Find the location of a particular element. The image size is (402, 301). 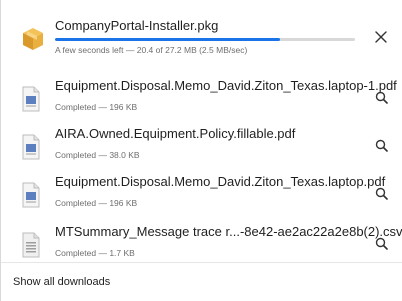

package-box-icon is located at coordinates (32, 39).